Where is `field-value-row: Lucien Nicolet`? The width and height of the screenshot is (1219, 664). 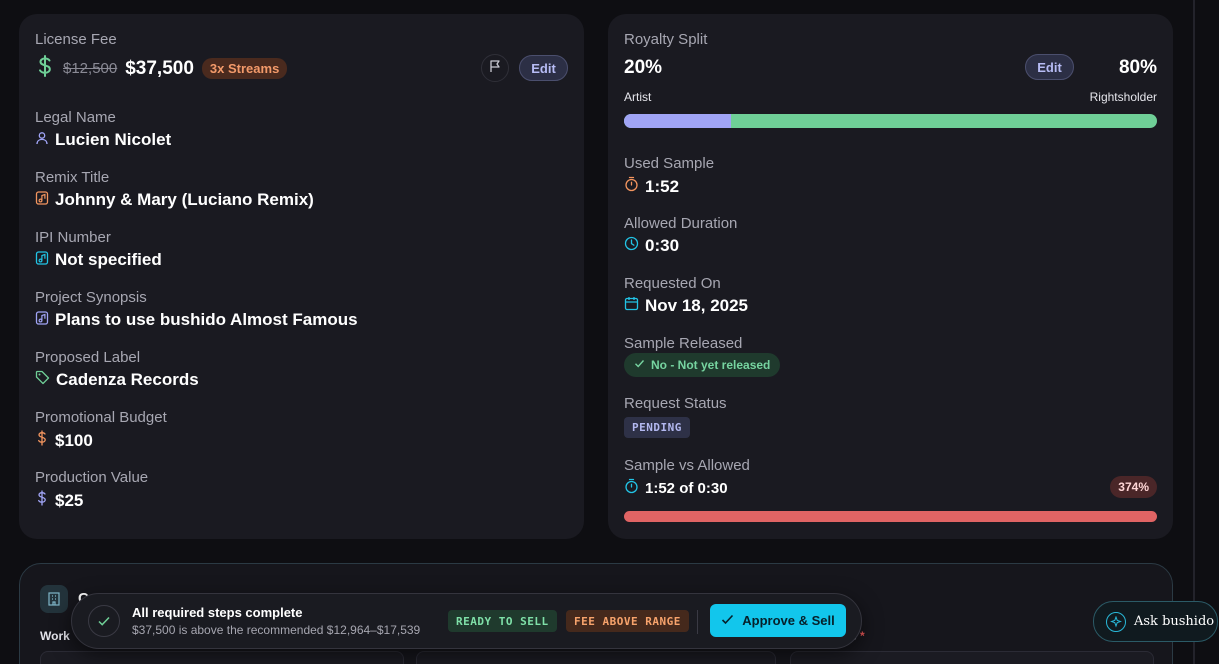
field-value-row: Lucien Nicolet is located at coordinates (103, 140).